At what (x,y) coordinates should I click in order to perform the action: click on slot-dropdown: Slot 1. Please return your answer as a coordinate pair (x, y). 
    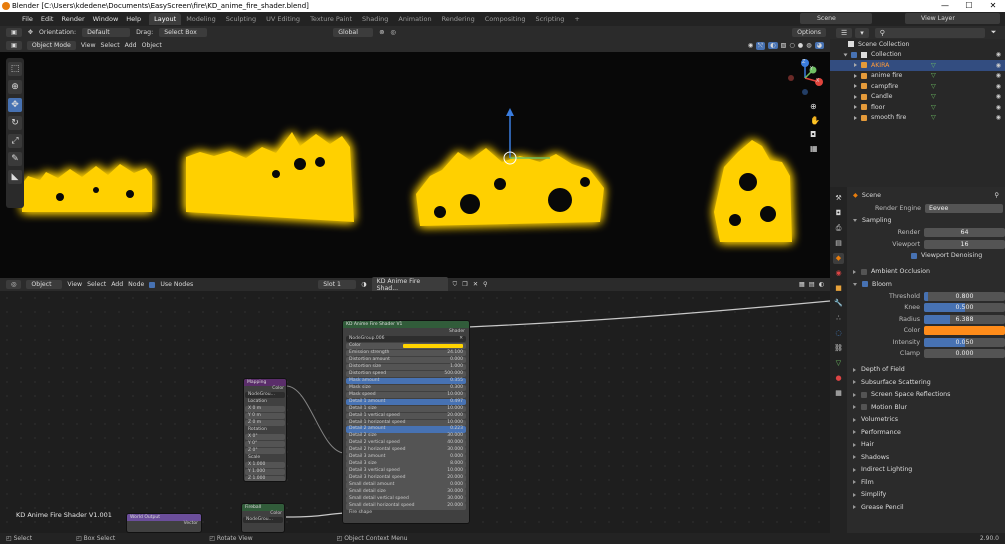
    Looking at the image, I should click on (337, 284).